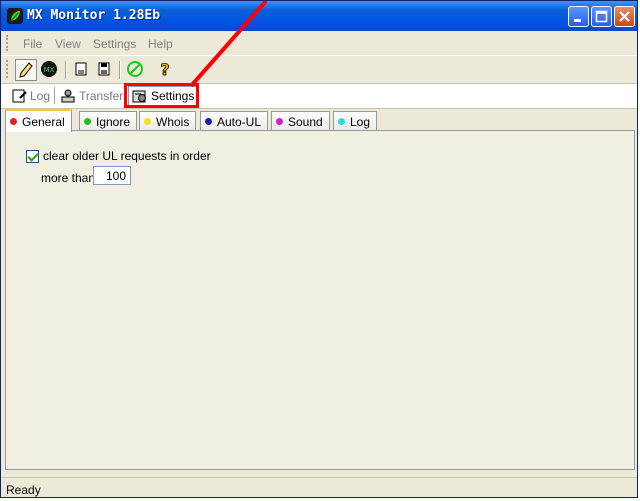 The height and width of the screenshot is (501, 640). Describe the element at coordinates (13, 121) in the screenshot. I see `red-dot-icon` at that location.